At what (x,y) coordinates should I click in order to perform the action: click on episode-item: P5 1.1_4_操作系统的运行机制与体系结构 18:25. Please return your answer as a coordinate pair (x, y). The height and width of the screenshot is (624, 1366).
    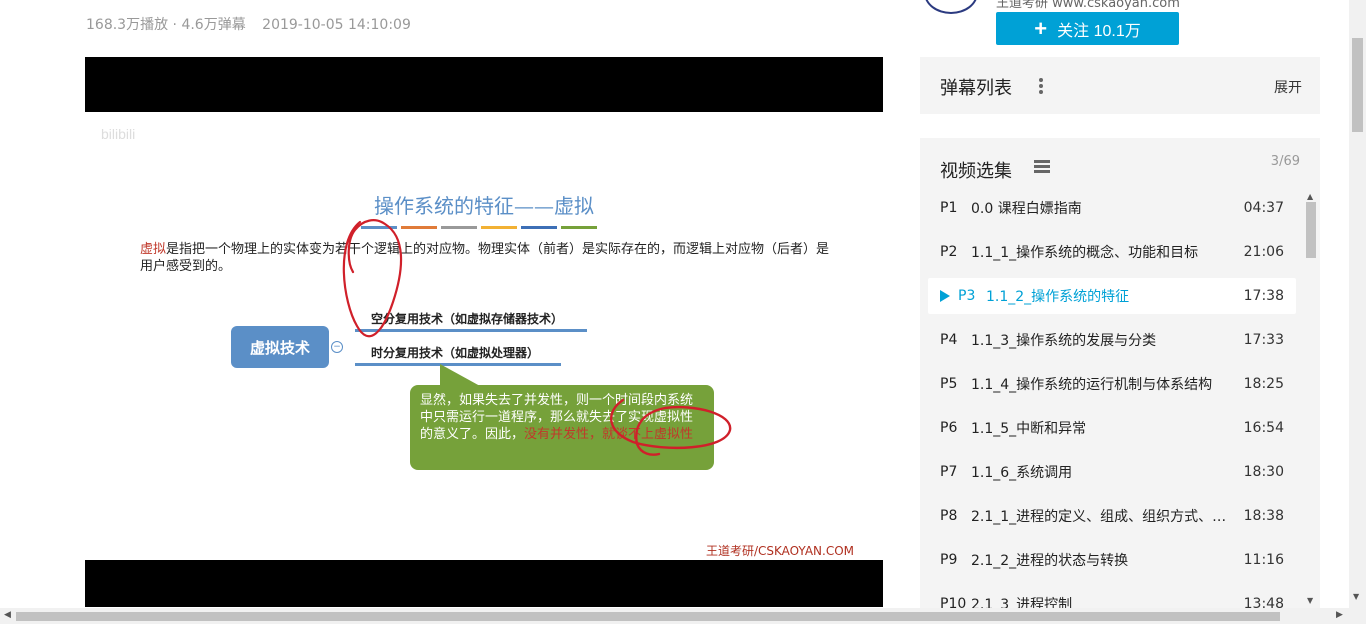
    Looking at the image, I should click on (1112, 384).